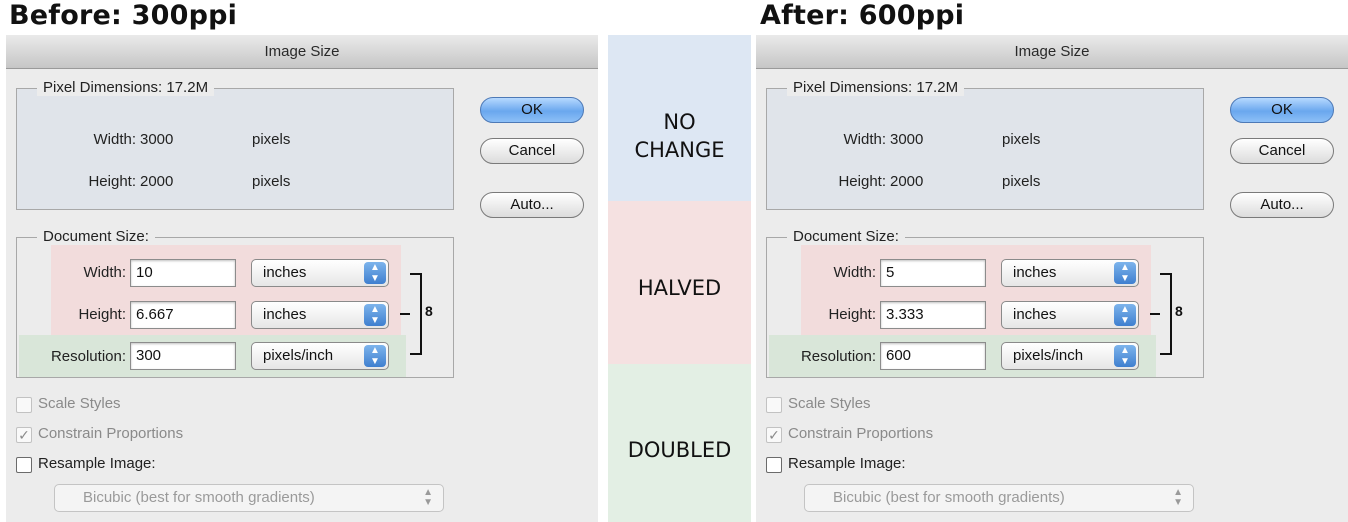 This screenshot has width=1348, height=522. Describe the element at coordinates (123, 15) in the screenshot. I see `before-heading: Before: 300ppi` at that location.